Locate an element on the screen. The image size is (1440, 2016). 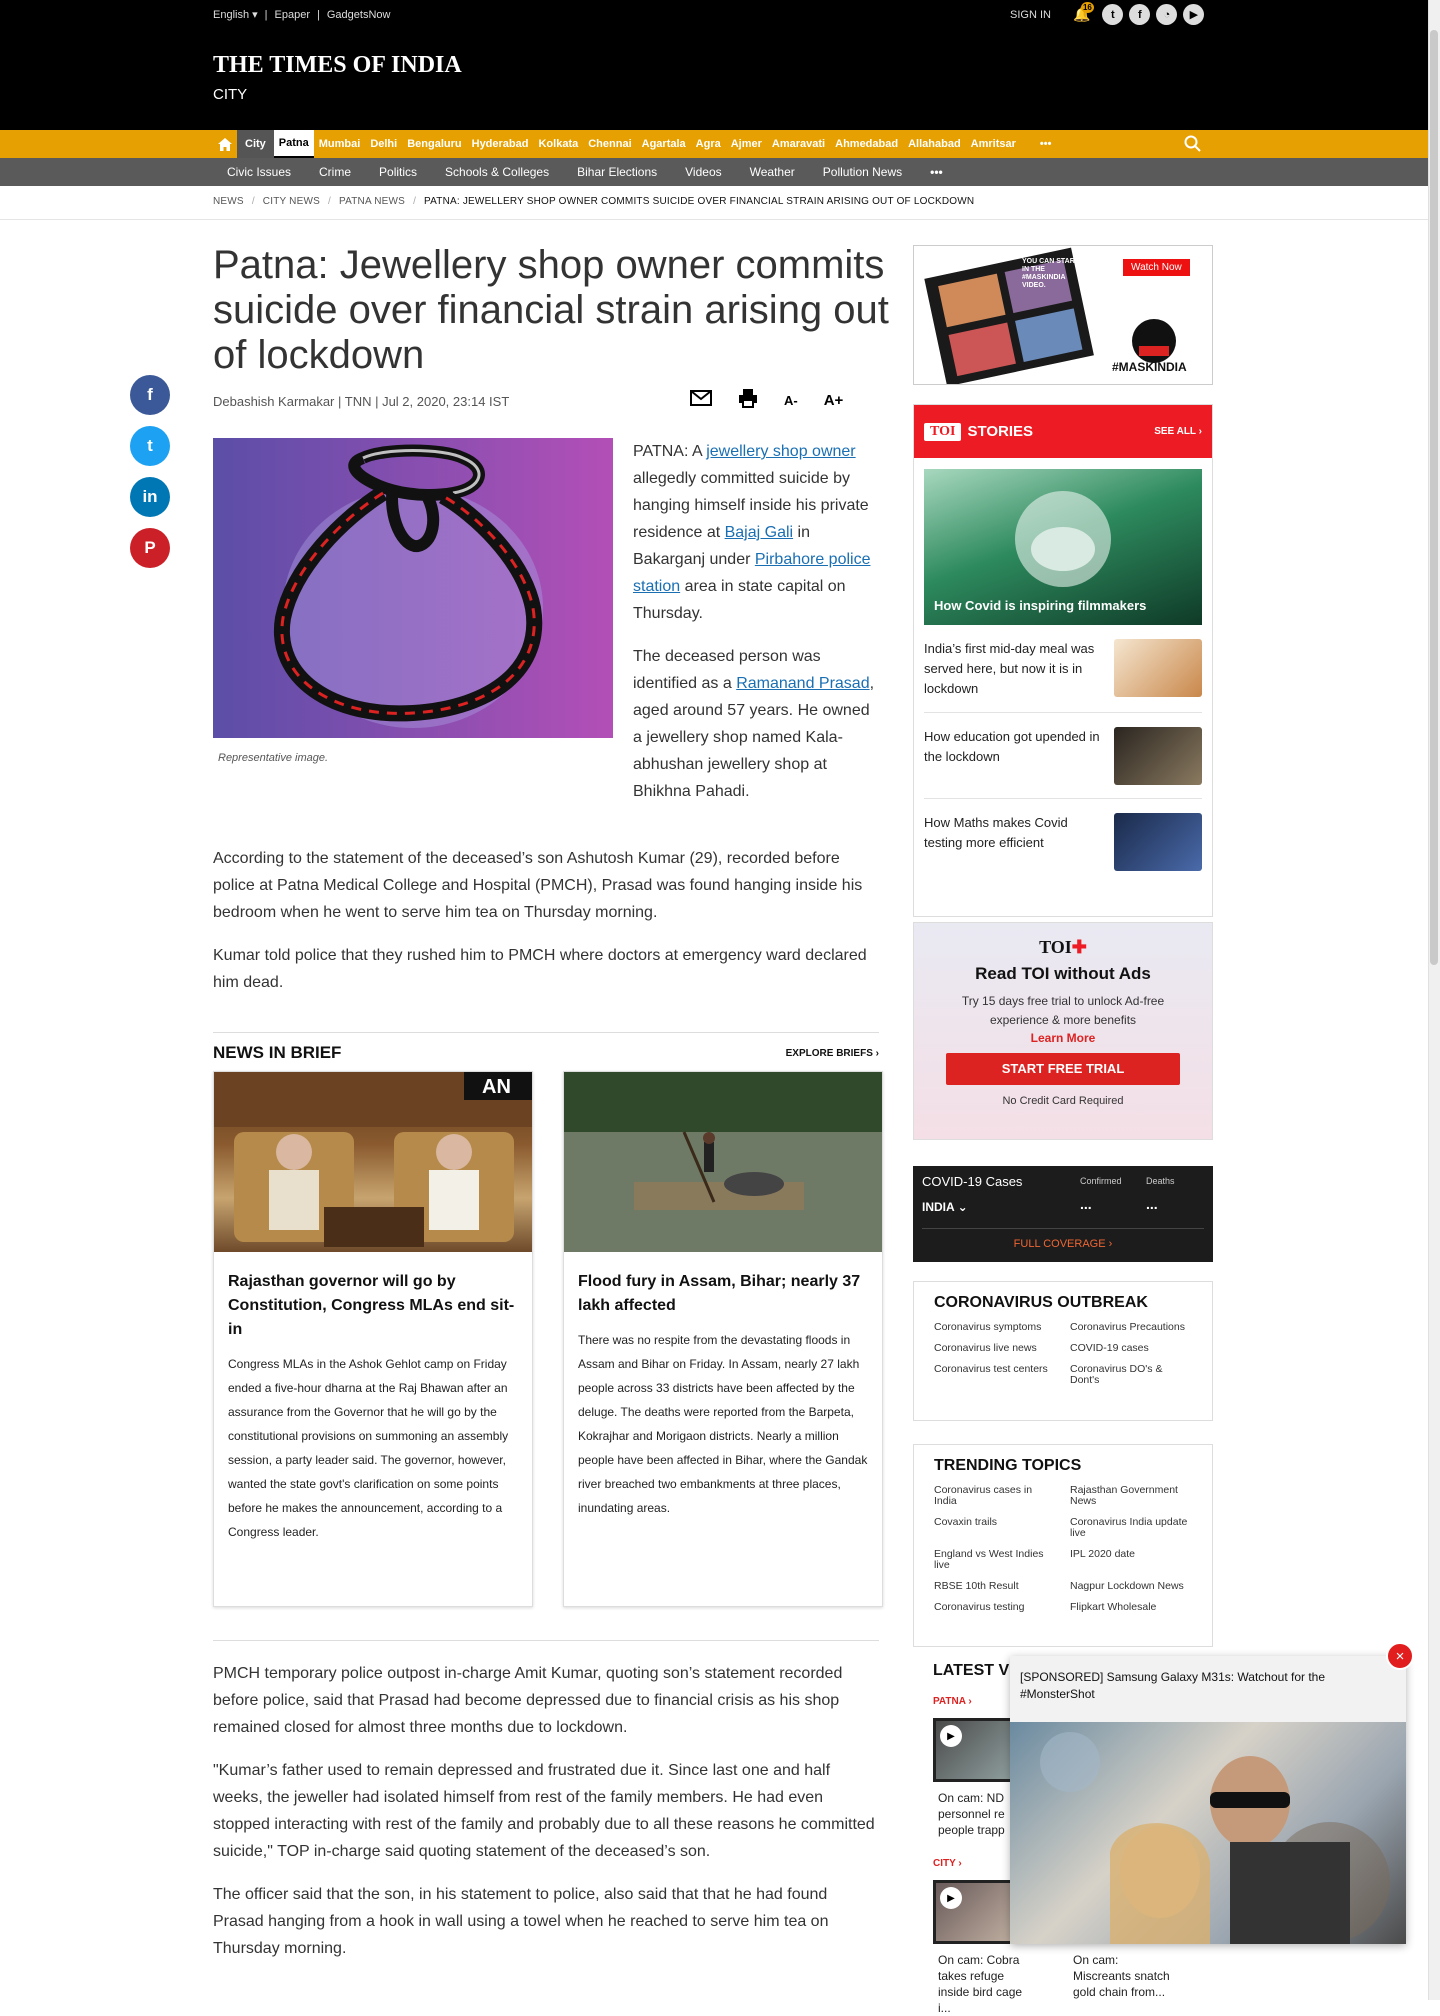
gadgetsnow-link: GadgetsNow is located at coordinates (359, 15).